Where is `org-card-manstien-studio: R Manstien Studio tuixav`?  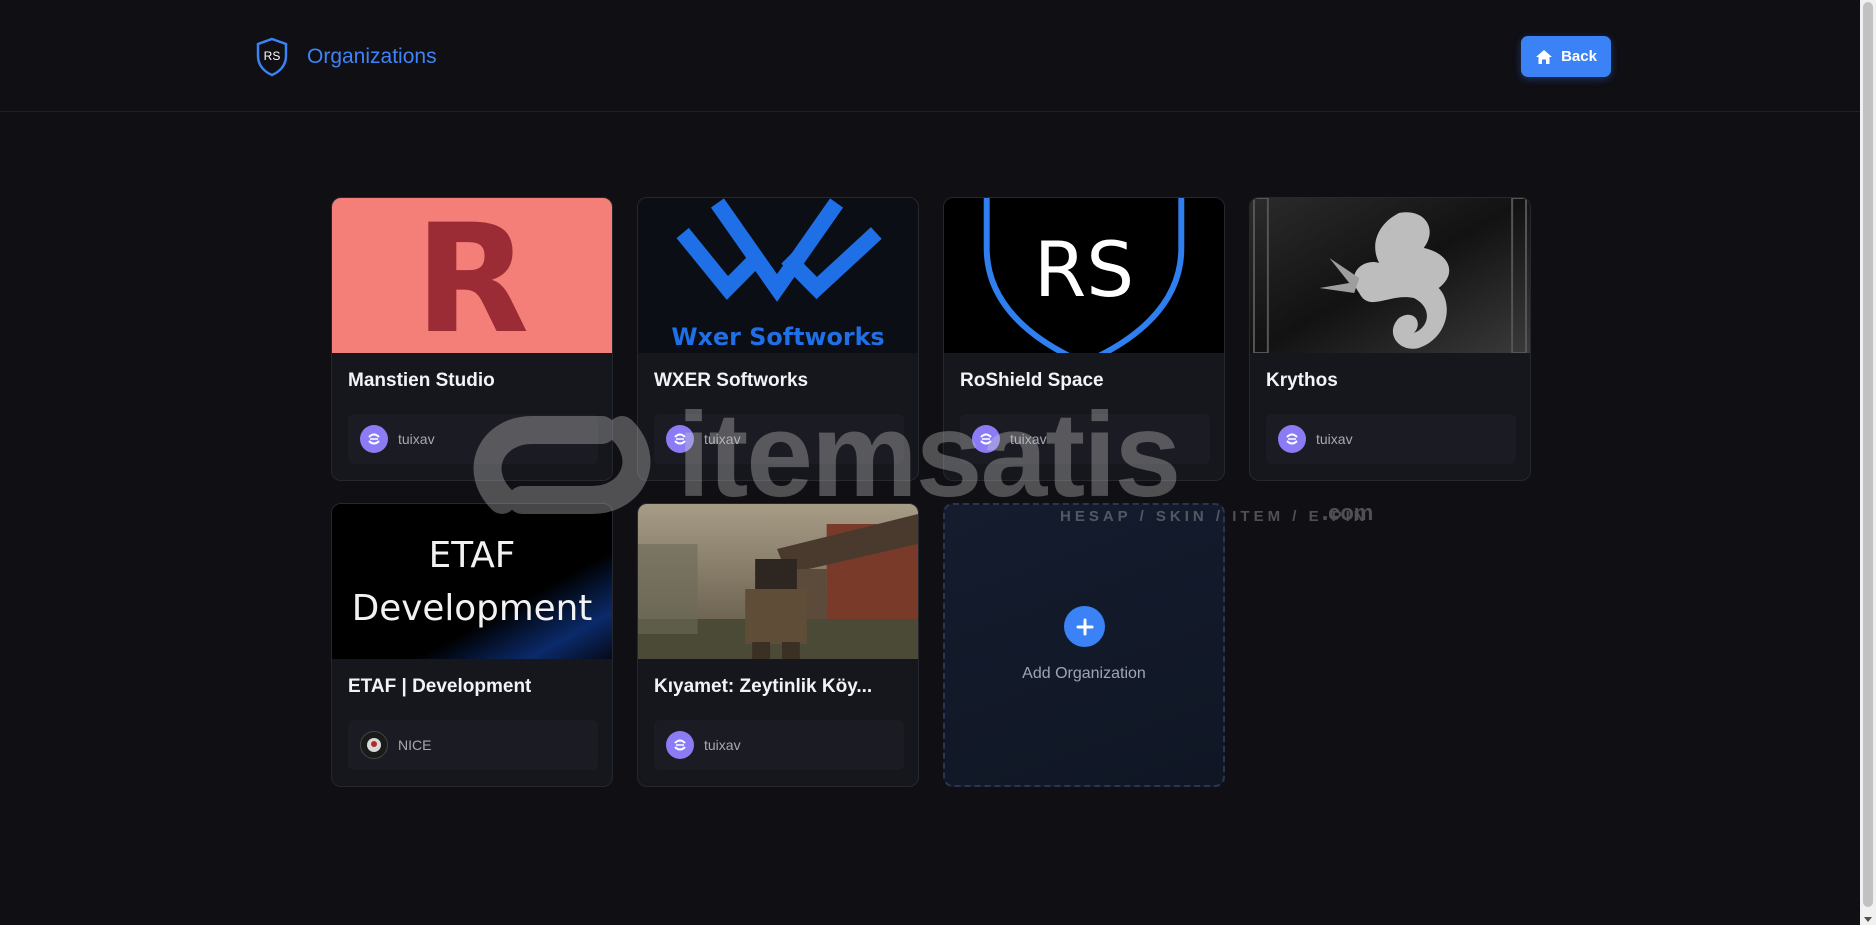
org-card-manstien-studio: R Manstien Studio tuixav is located at coordinates (472, 339).